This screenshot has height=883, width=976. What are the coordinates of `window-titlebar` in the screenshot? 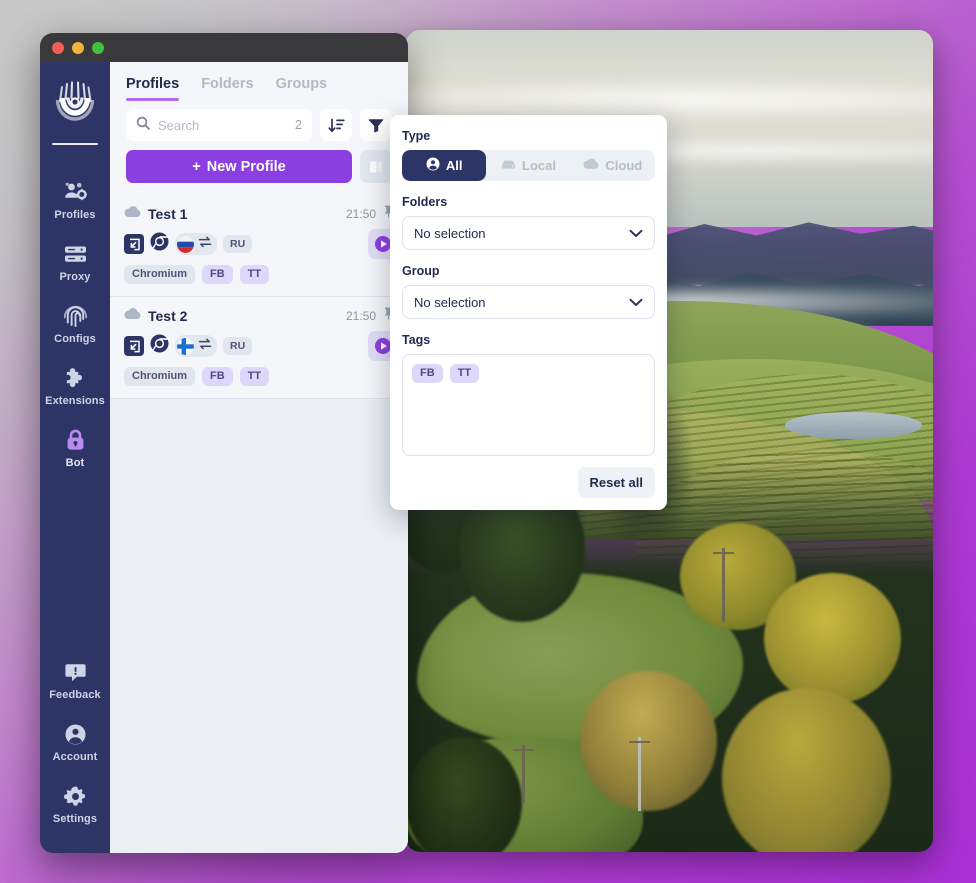 It's located at (224, 47).